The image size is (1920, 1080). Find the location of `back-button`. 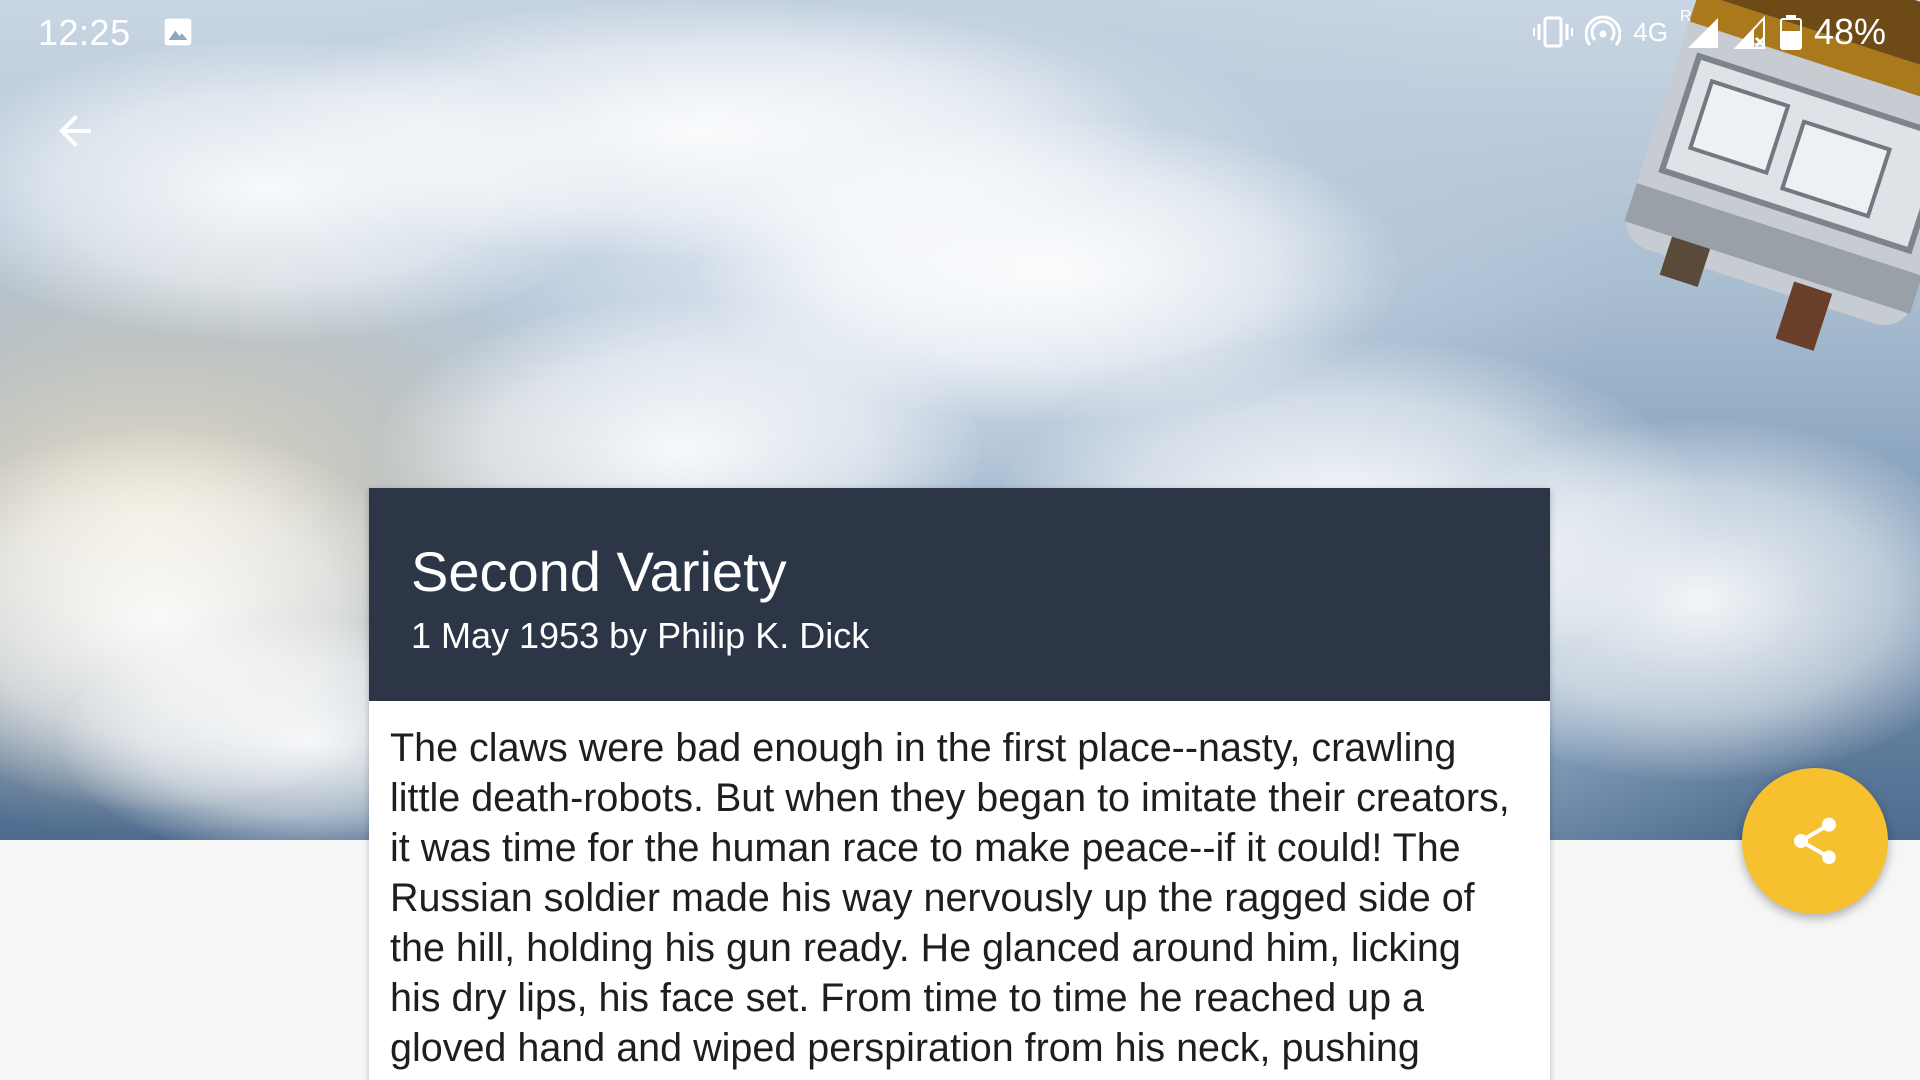

back-button is located at coordinates (75, 131).